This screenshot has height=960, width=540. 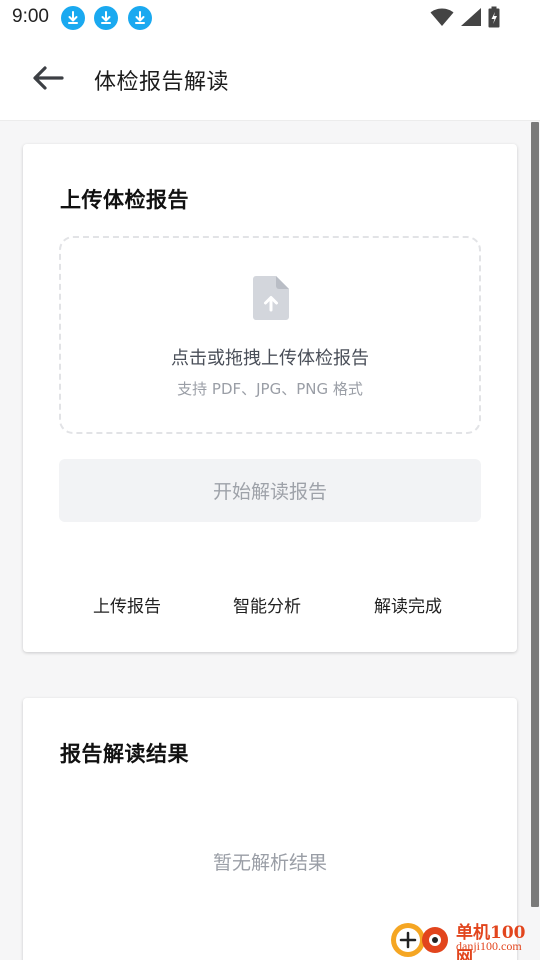 I want to click on progress-steps: 上传报告 智能分析 解读完成, so click(x=270, y=605).